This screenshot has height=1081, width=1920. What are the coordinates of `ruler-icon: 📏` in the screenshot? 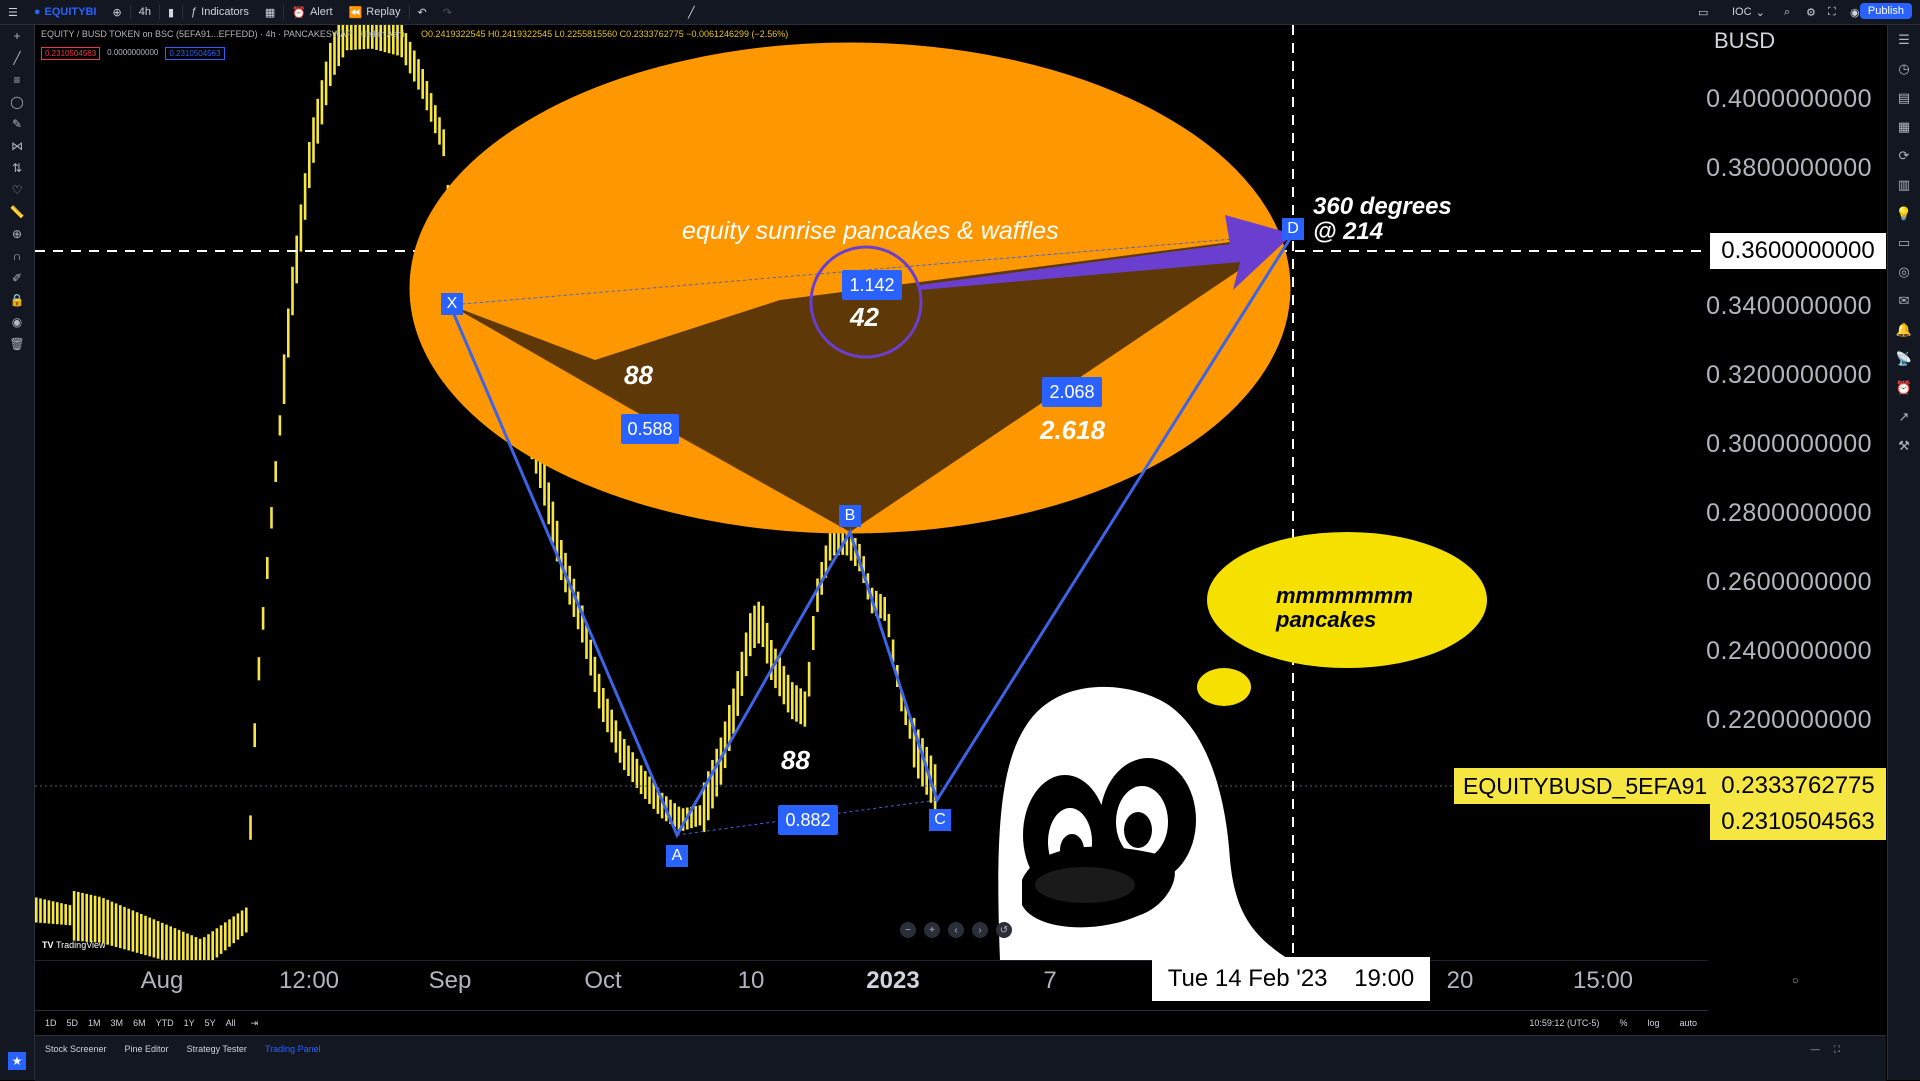 It's located at (17, 212).